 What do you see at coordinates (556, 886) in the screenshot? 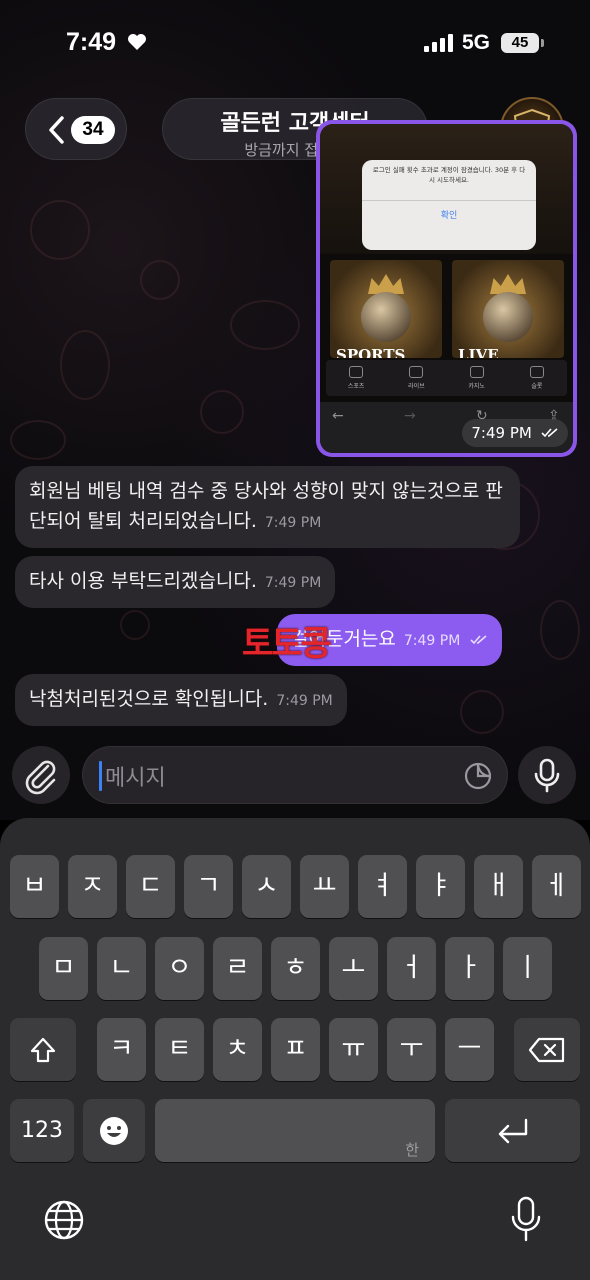
I see `key: ㅔ` at bounding box center [556, 886].